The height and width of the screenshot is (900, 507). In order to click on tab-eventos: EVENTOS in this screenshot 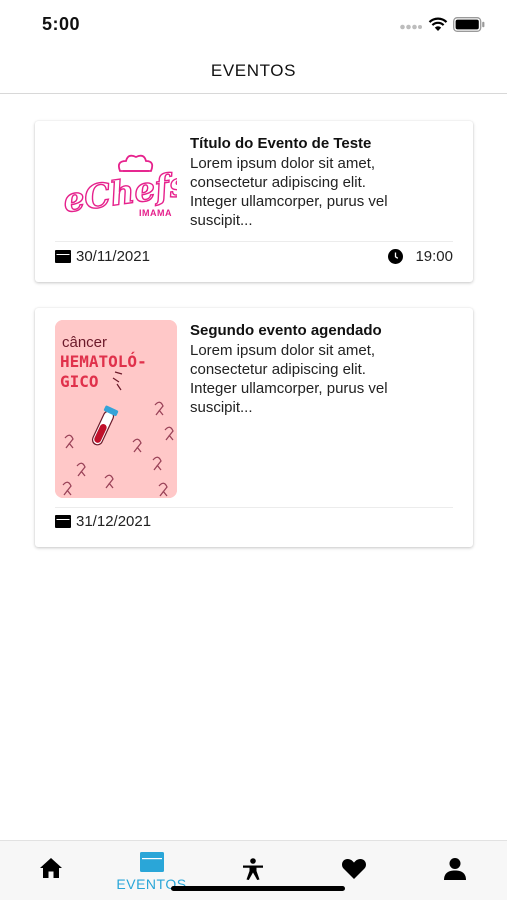, I will do `click(151, 870)`.